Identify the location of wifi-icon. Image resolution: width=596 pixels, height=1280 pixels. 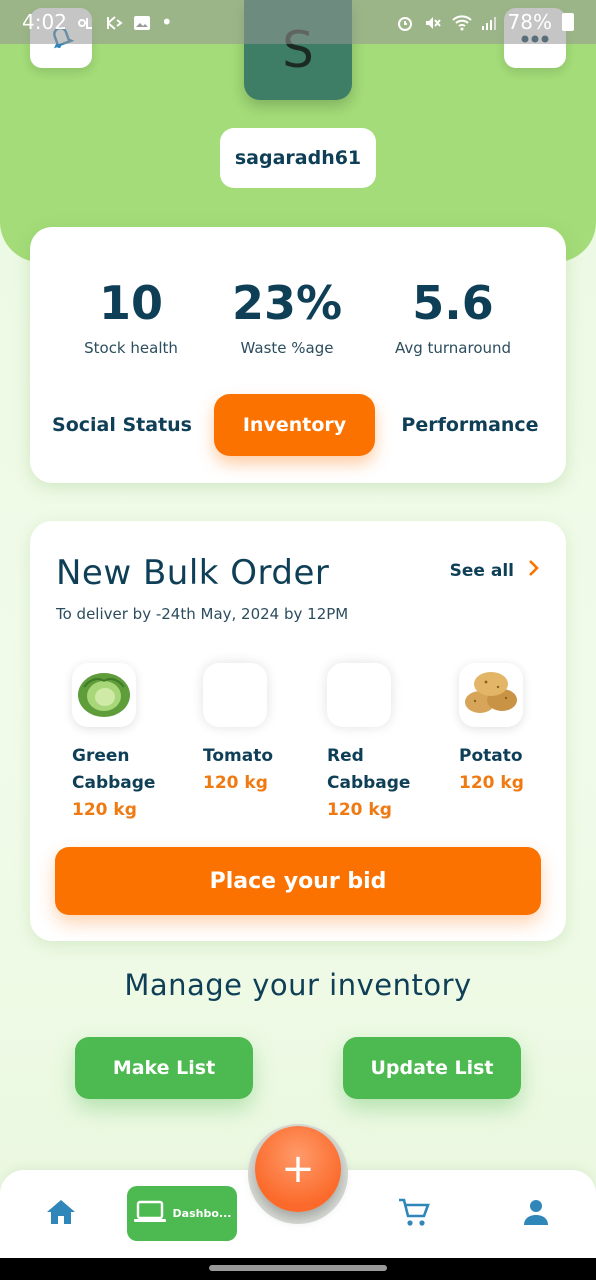
(461, 22).